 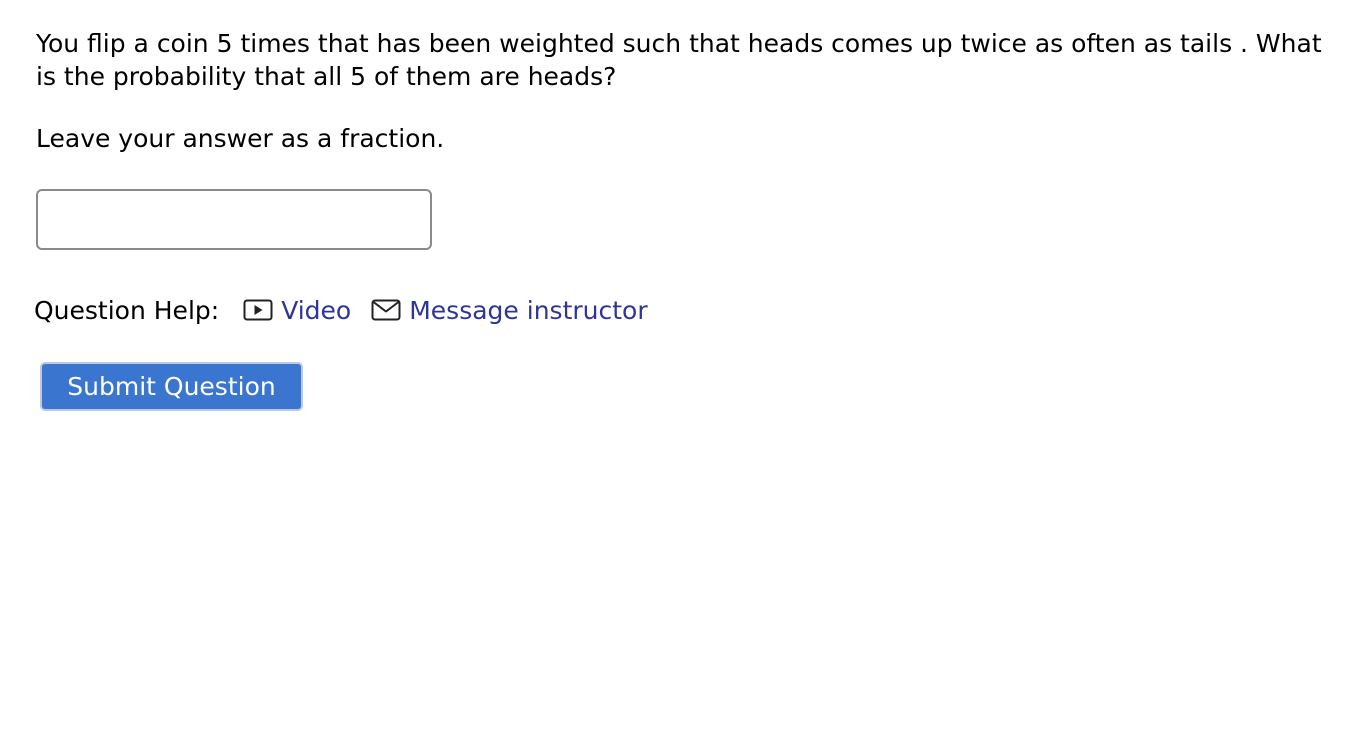 I want to click on message-instructor-link: Message instructor, so click(x=509, y=310).